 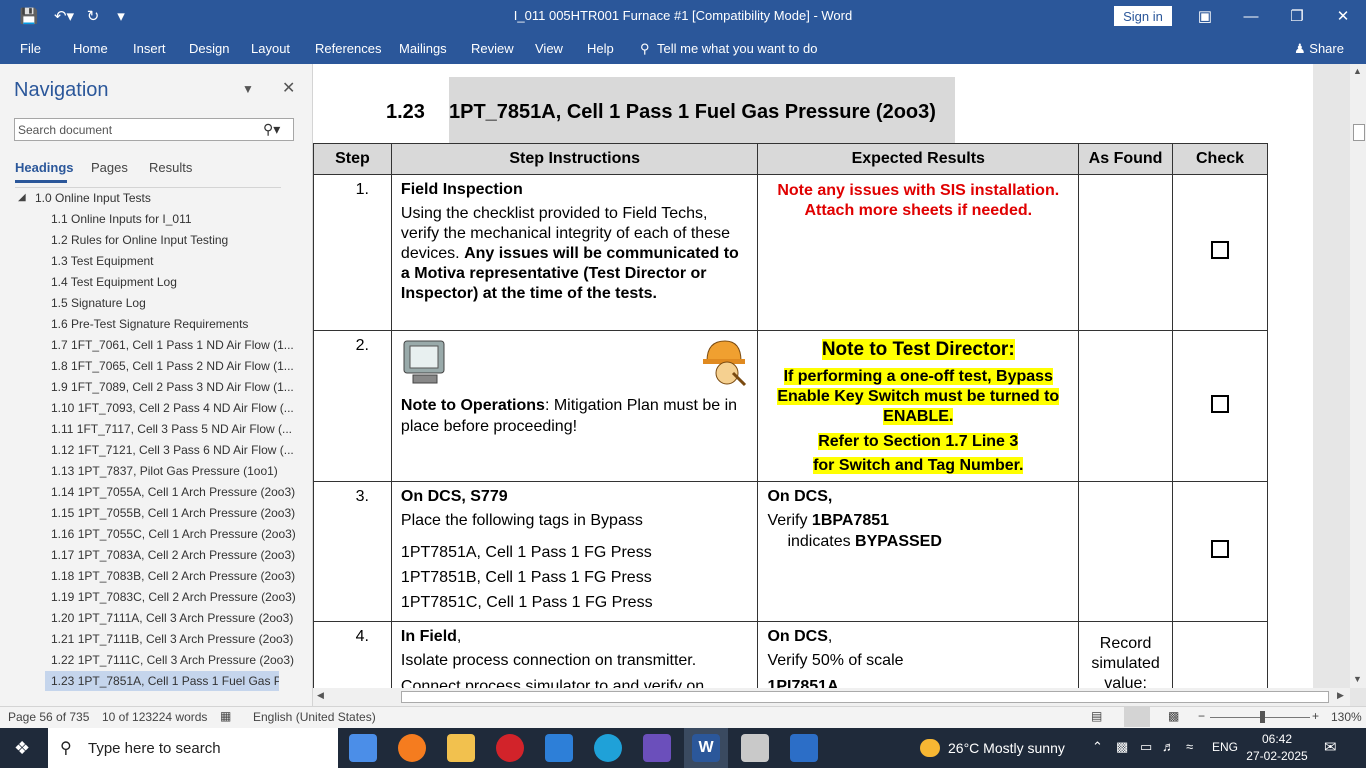 I want to click on vertical-scrollbar: ▲ ▼, so click(x=1358, y=376).